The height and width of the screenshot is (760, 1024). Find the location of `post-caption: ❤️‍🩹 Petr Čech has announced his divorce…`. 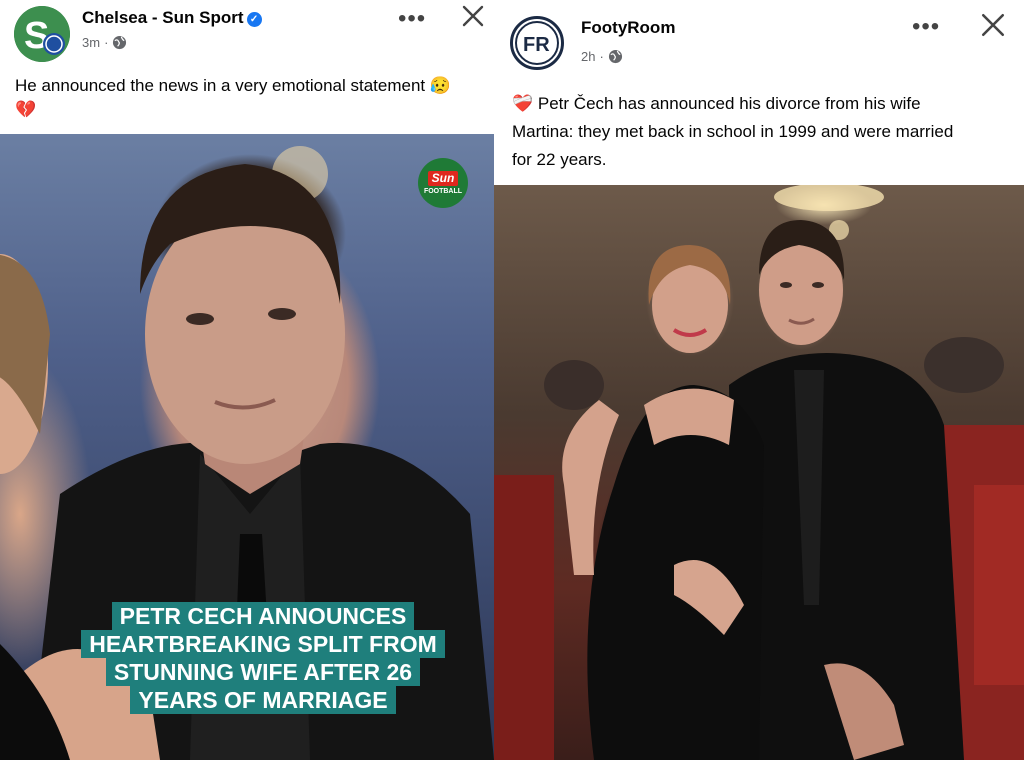

post-caption: ❤️‍🩹 Petr Čech has announced his divorce… is located at coordinates (732, 132).